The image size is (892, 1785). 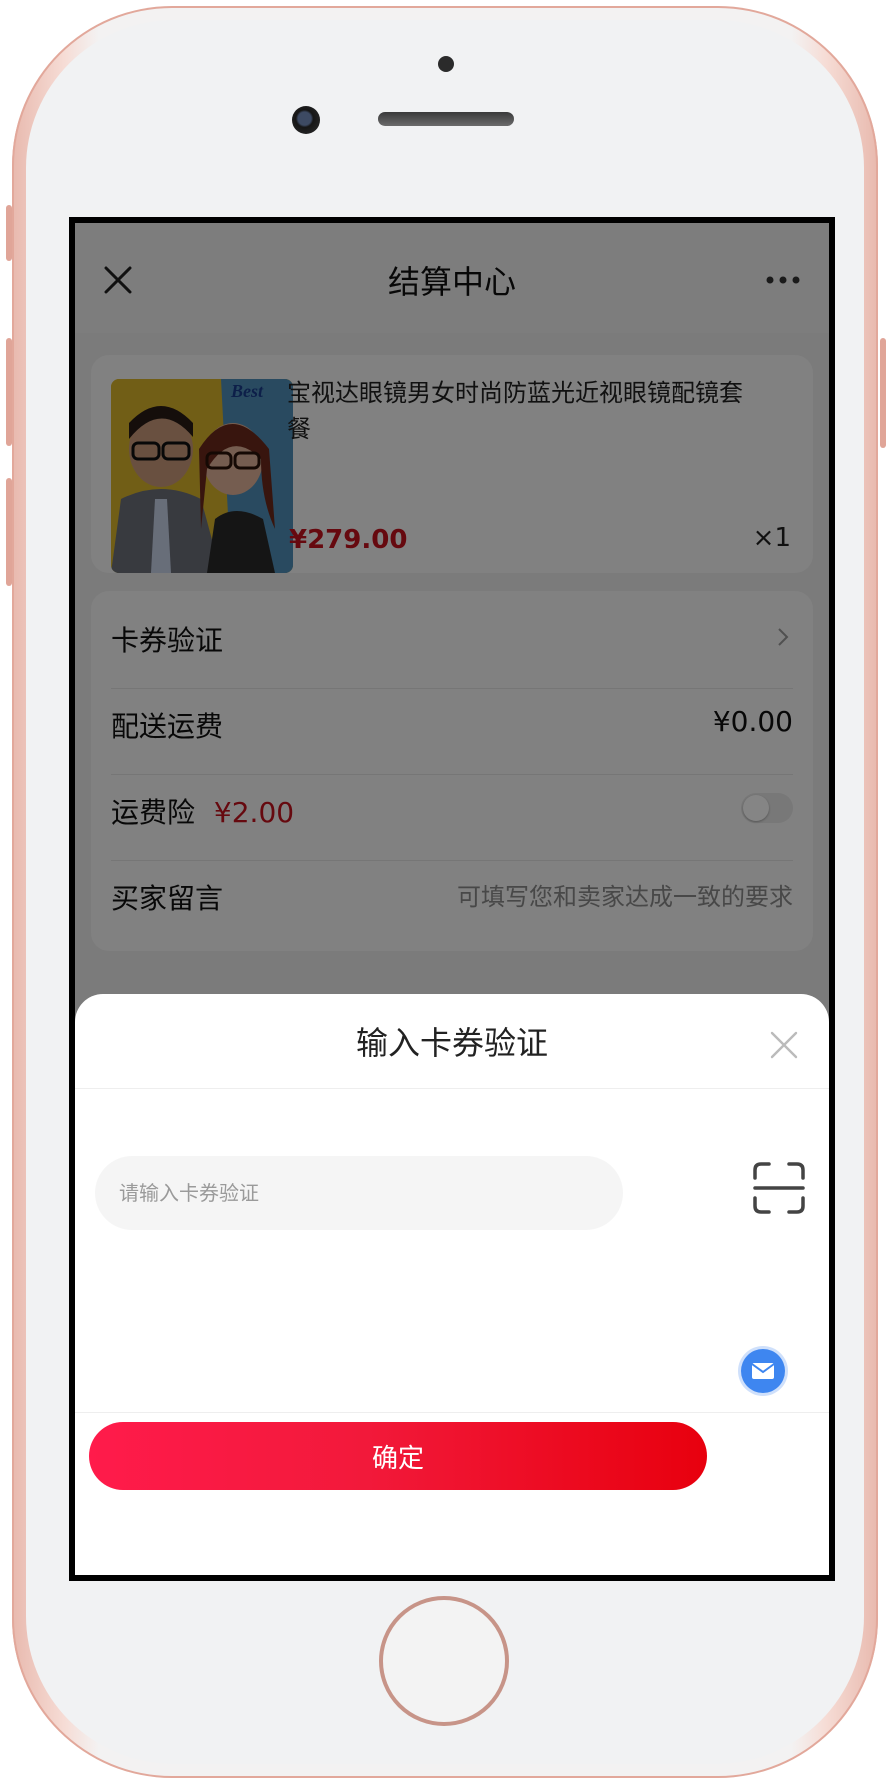 What do you see at coordinates (779, 1188) in the screenshot?
I see `scan-icon` at bounding box center [779, 1188].